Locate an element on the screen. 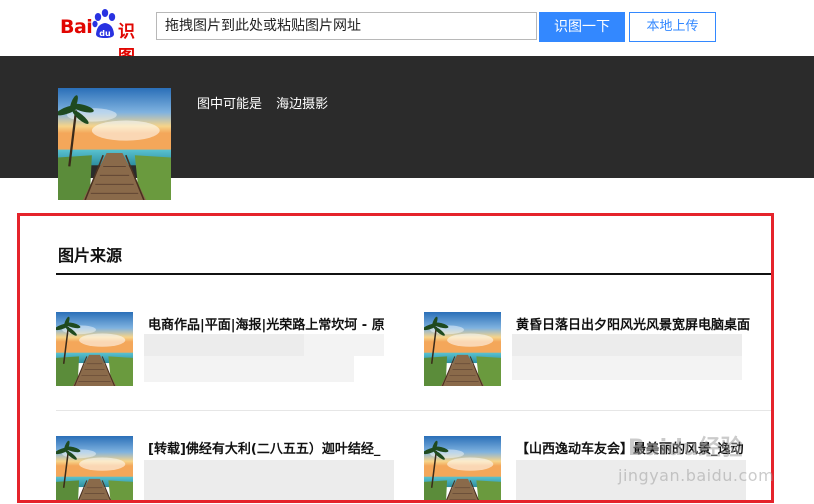  source-item: 黄昏日落日出夕阳风光风景宽屏电脑桌面 is located at coordinates (589, 352).